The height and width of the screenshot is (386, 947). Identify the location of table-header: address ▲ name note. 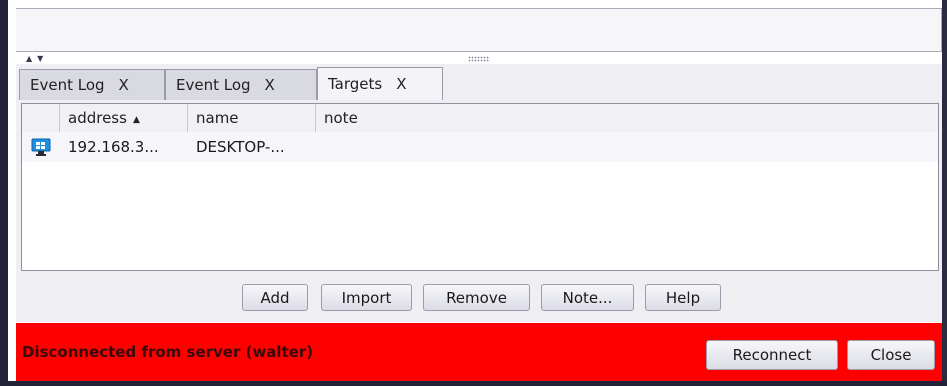
(480, 118).